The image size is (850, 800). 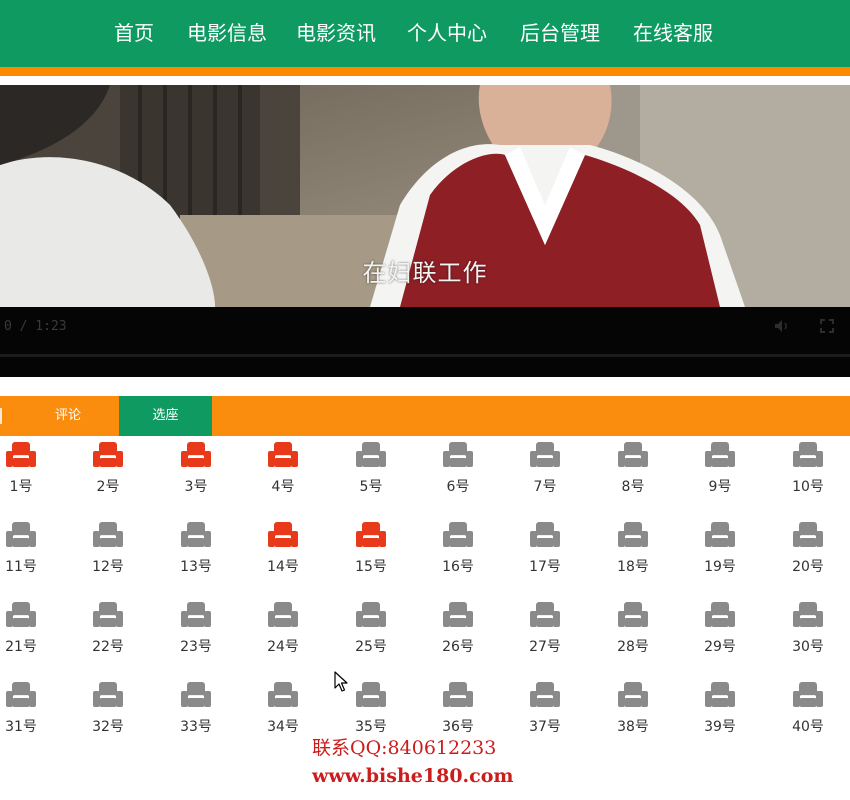 I want to click on nav-movie-news: 电影资讯, so click(x=336, y=33).